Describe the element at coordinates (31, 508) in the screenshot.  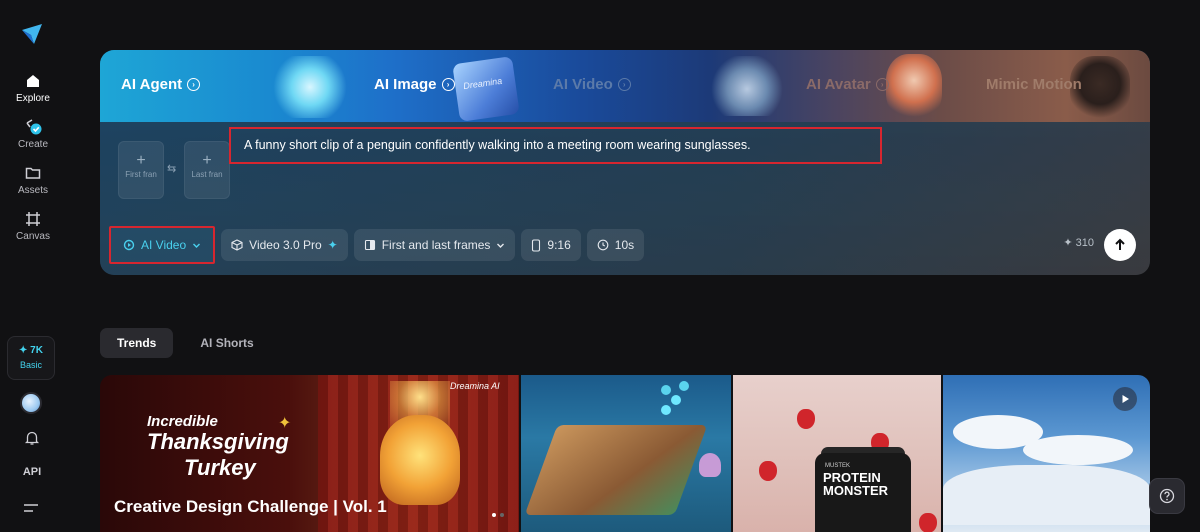
I see `menu-icon` at that location.